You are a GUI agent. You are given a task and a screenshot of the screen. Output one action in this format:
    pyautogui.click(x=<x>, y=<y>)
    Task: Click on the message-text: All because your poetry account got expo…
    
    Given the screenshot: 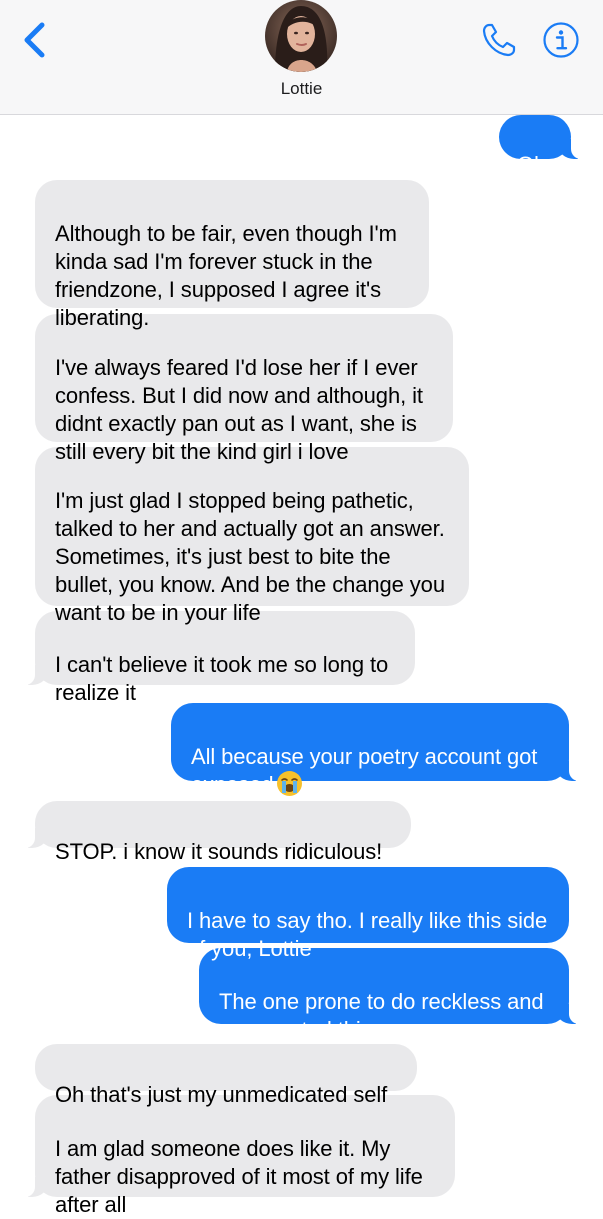 What is the action you would take?
    pyautogui.click(x=364, y=770)
    